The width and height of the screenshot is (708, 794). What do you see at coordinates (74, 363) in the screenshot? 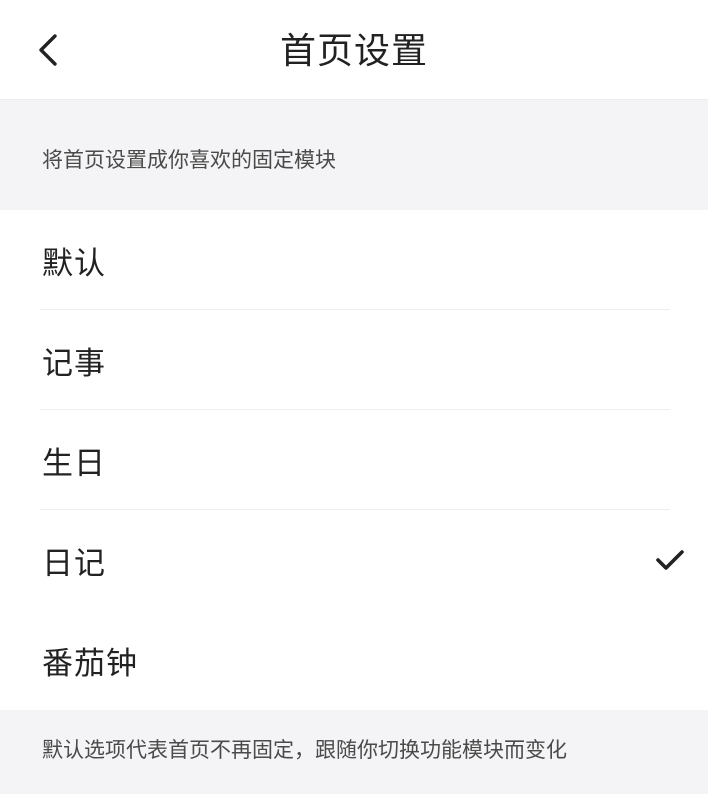
I see `option-label: 记事` at bounding box center [74, 363].